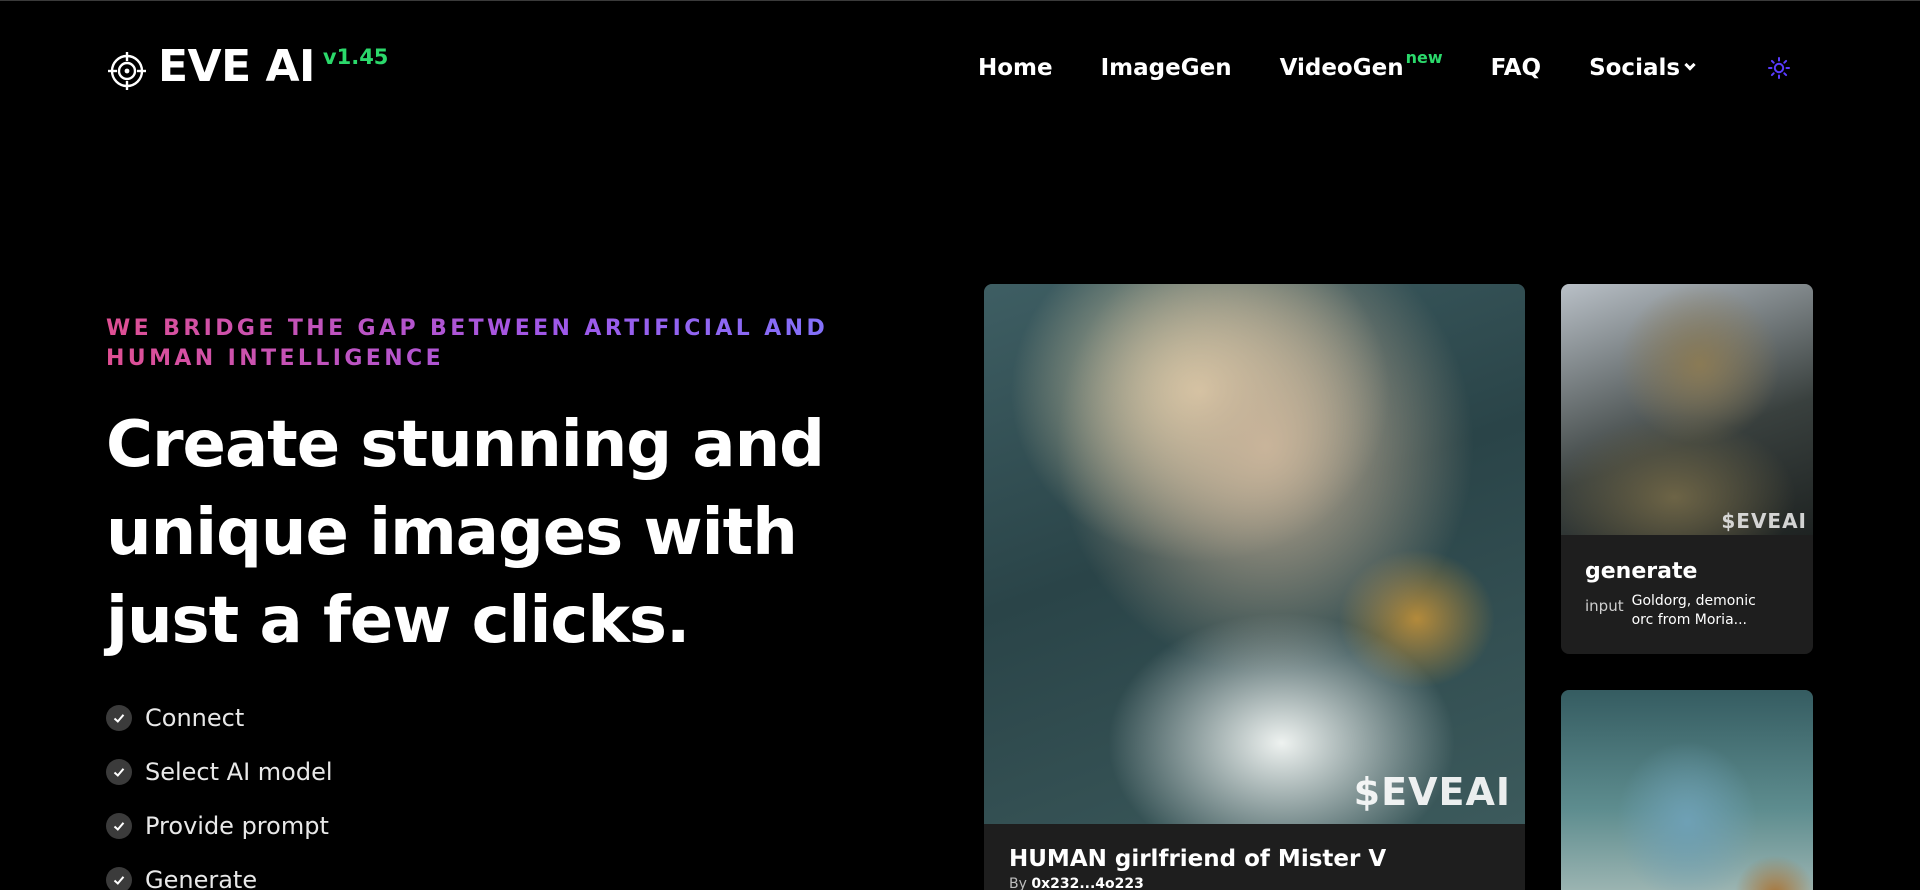 The height and width of the screenshot is (890, 1920). I want to click on by-label: By, so click(1018, 883).